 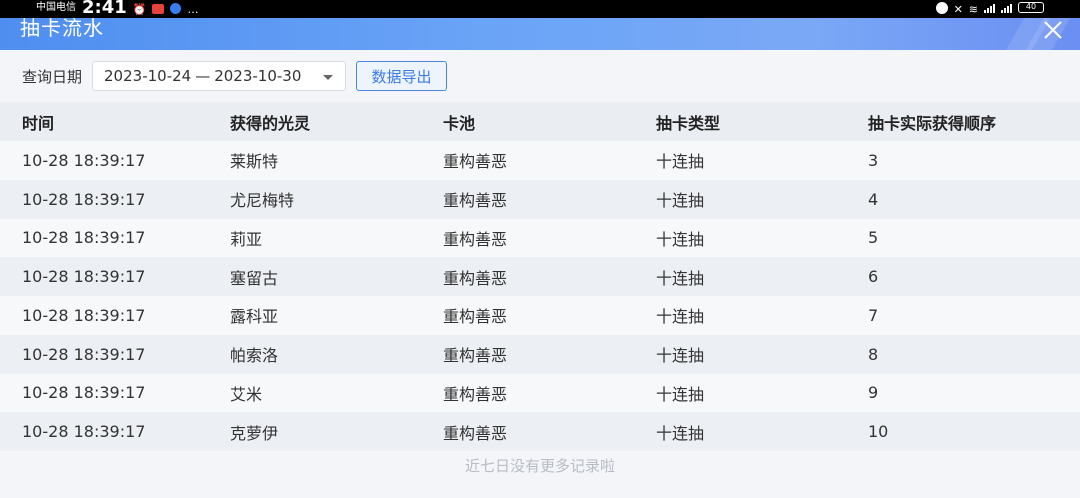 I want to click on filter-row: 查询日期 2023-10-24 — 2023-10-30 数据导出, so click(x=540, y=76).